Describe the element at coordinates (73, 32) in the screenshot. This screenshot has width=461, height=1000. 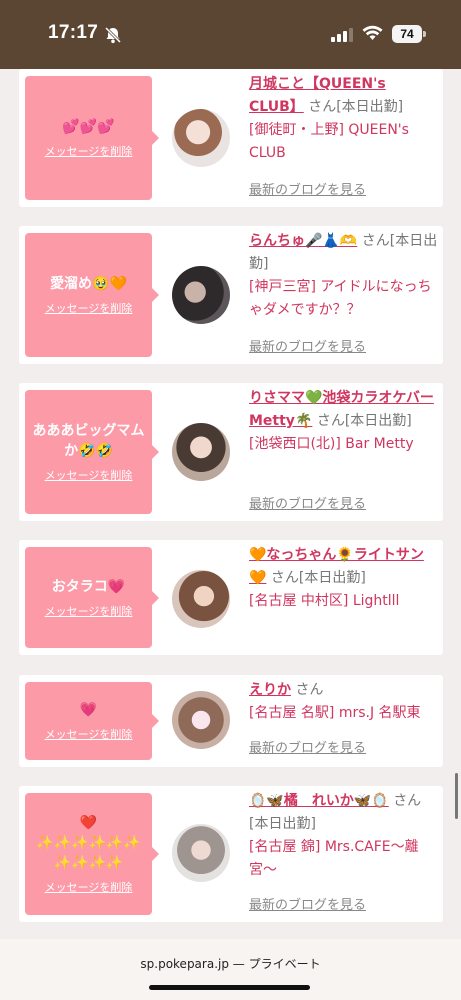
I see `status-time: 17:17` at that location.